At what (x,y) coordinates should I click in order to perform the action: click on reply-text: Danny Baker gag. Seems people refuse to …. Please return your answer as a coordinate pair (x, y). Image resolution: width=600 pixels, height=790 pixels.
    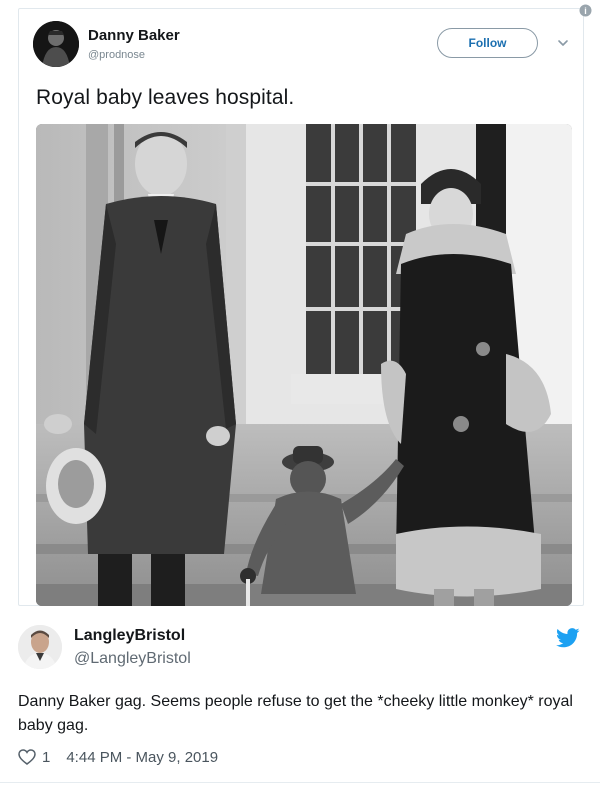
    Looking at the image, I should click on (295, 713).